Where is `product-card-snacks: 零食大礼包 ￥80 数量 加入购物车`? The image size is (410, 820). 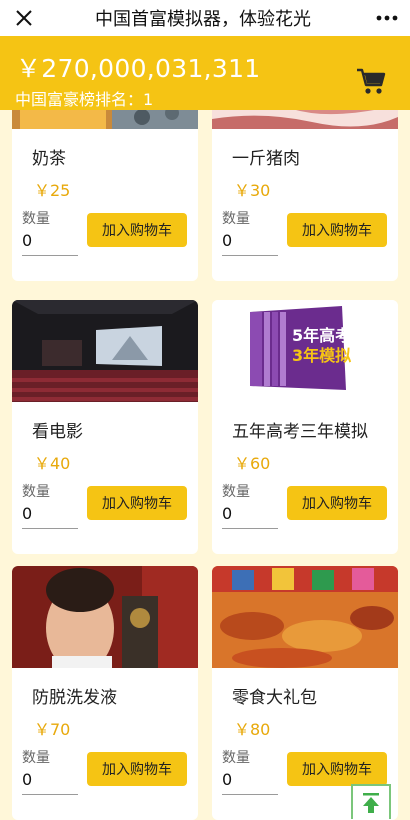 product-card-snacks: 零食大礼包 ￥80 数量 加入购物车 is located at coordinates (305, 693).